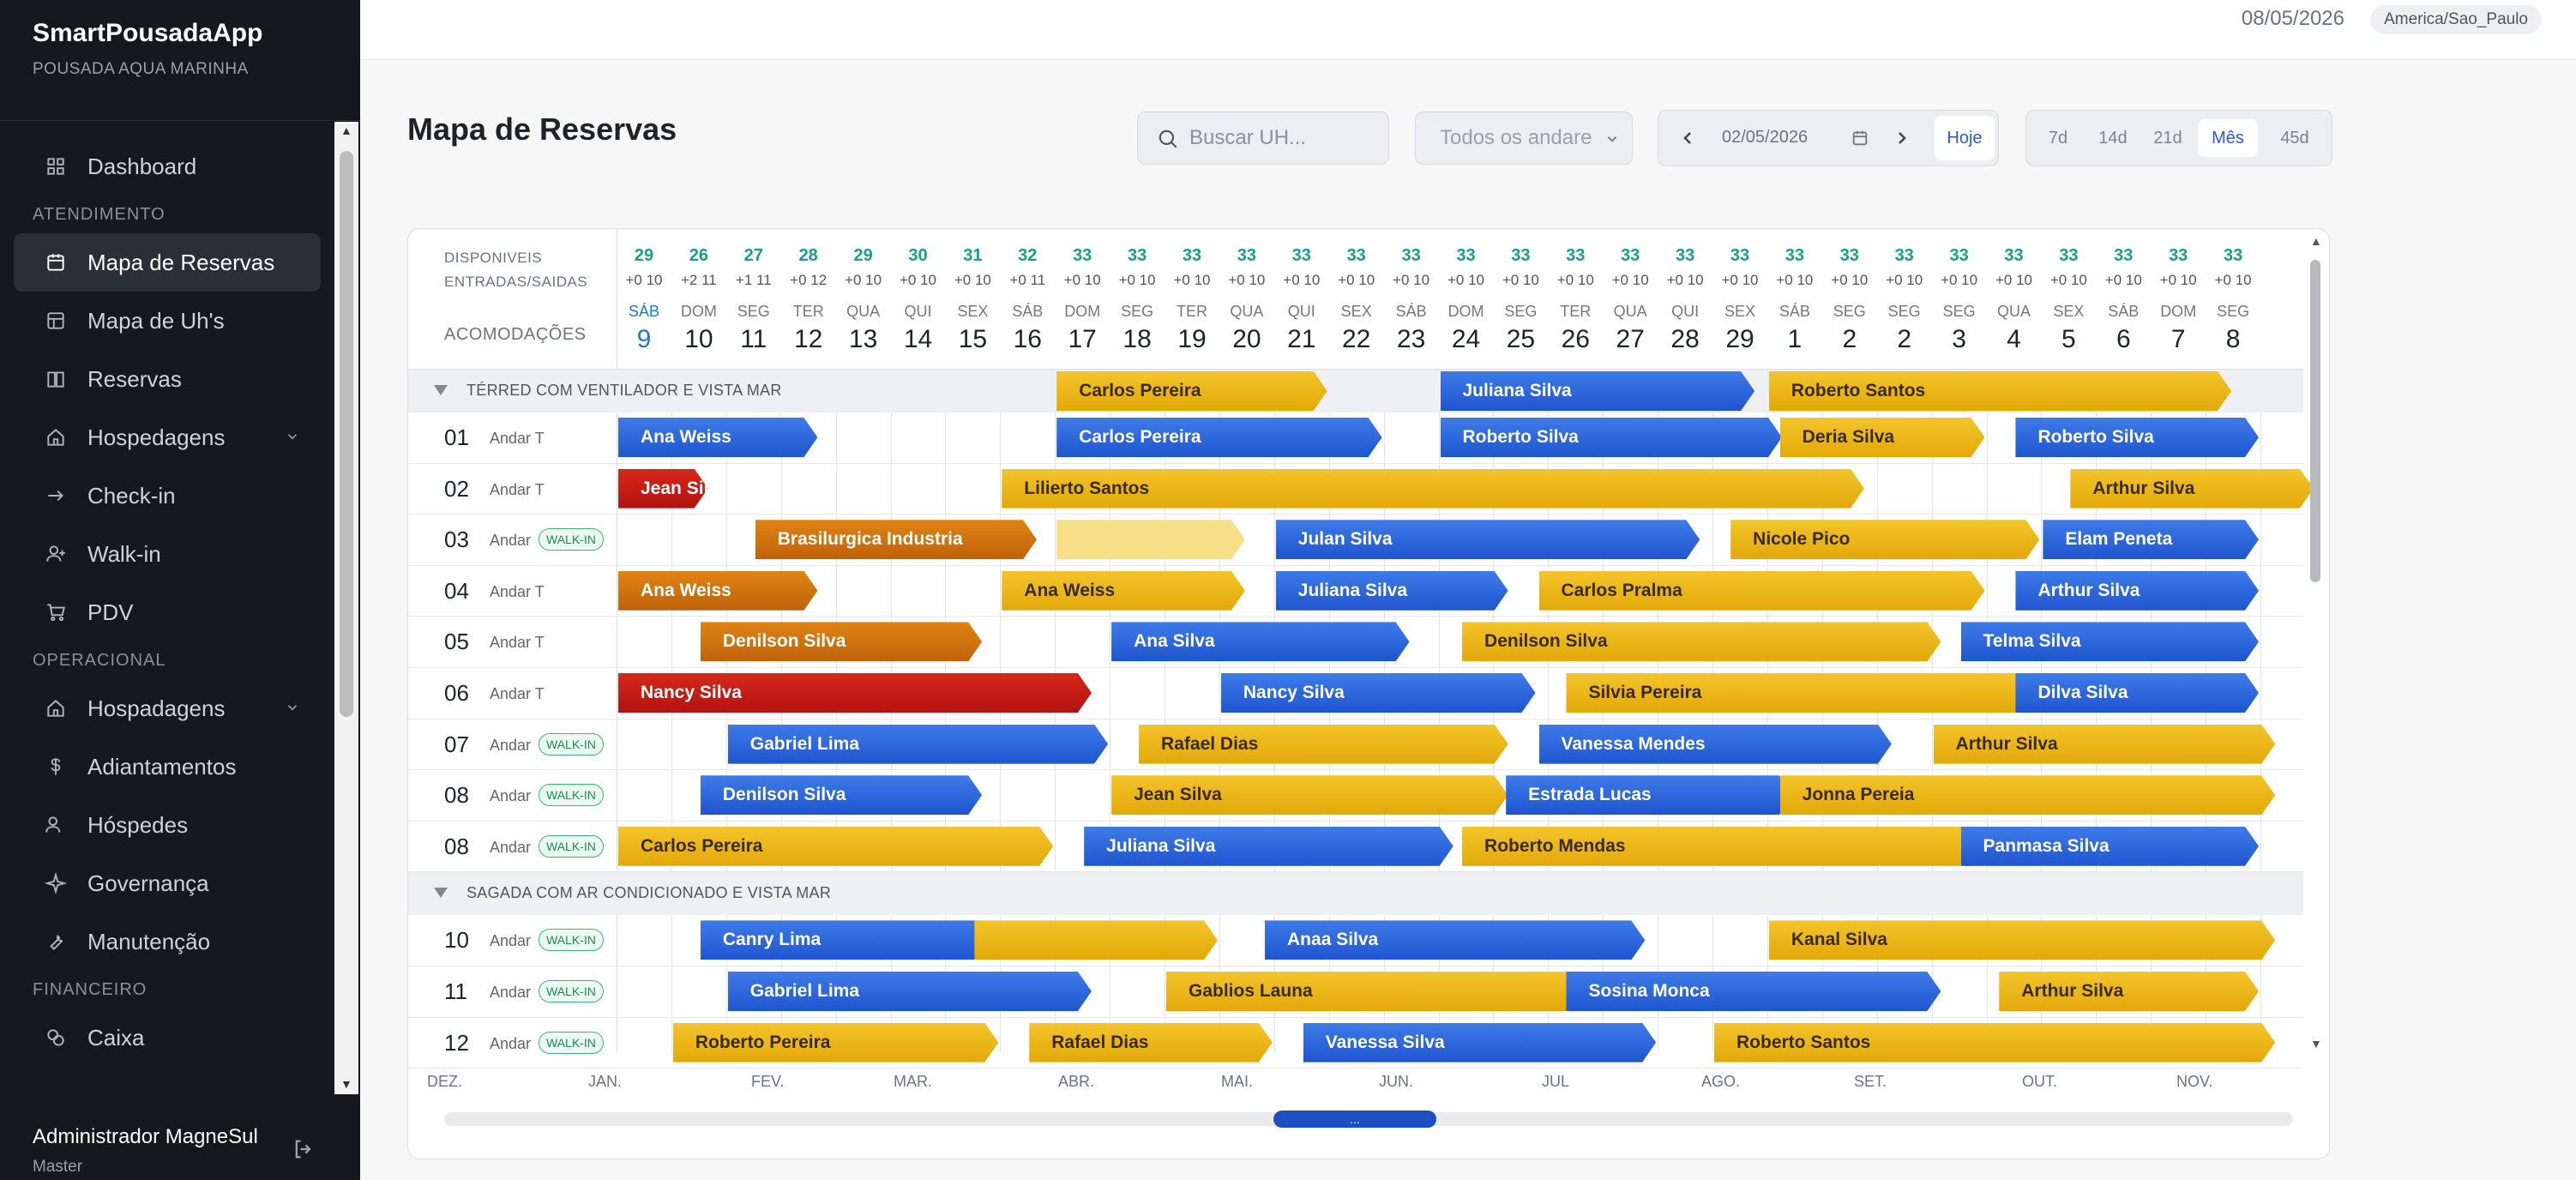 This screenshot has width=2576, height=1180. I want to click on reservation-bar: Julan Silva, so click(1488, 539).